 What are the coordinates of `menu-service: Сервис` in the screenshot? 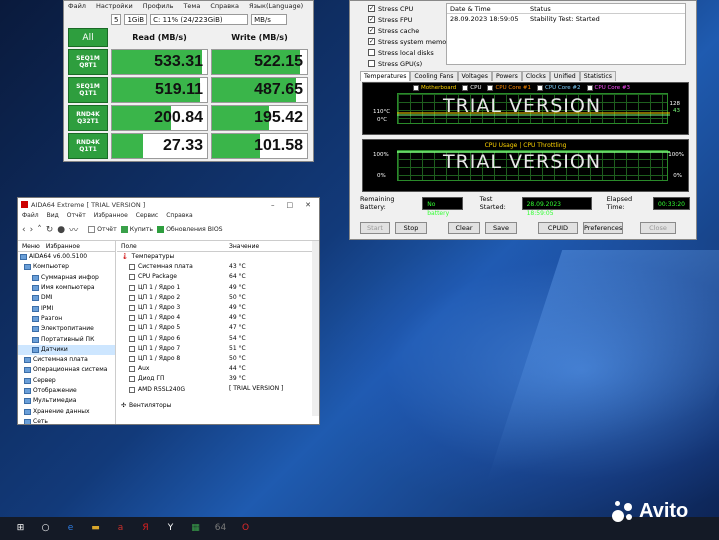 It's located at (147, 216).